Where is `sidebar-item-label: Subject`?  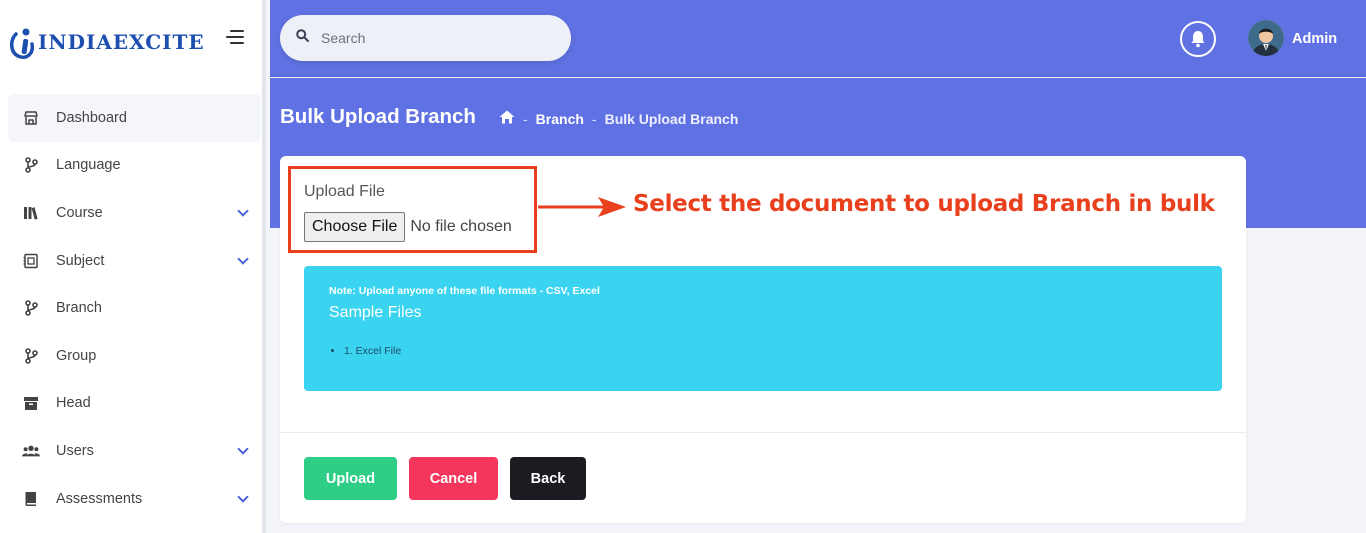
sidebar-item-label: Subject is located at coordinates (80, 260).